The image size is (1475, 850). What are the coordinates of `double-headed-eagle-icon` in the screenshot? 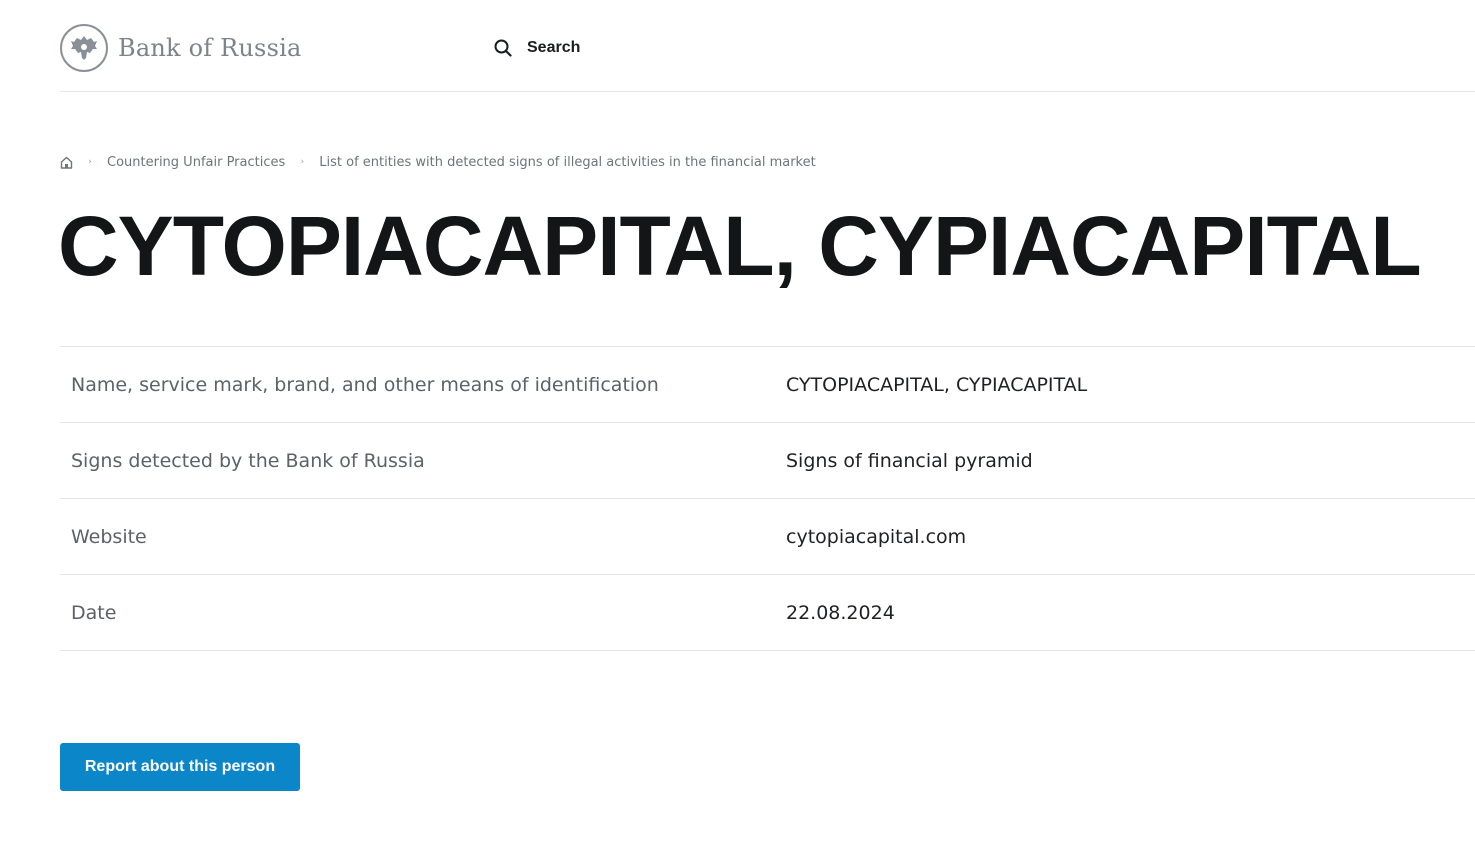 It's located at (84, 48).